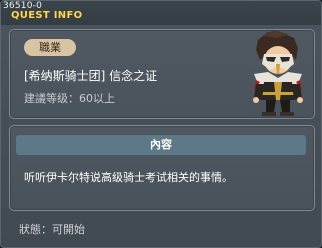 This screenshot has height=248, width=322. What do you see at coordinates (128, 177) in the screenshot?
I see `content-text: 听听伊卡尔特说高级骑士考试相关的事情。` at bounding box center [128, 177].